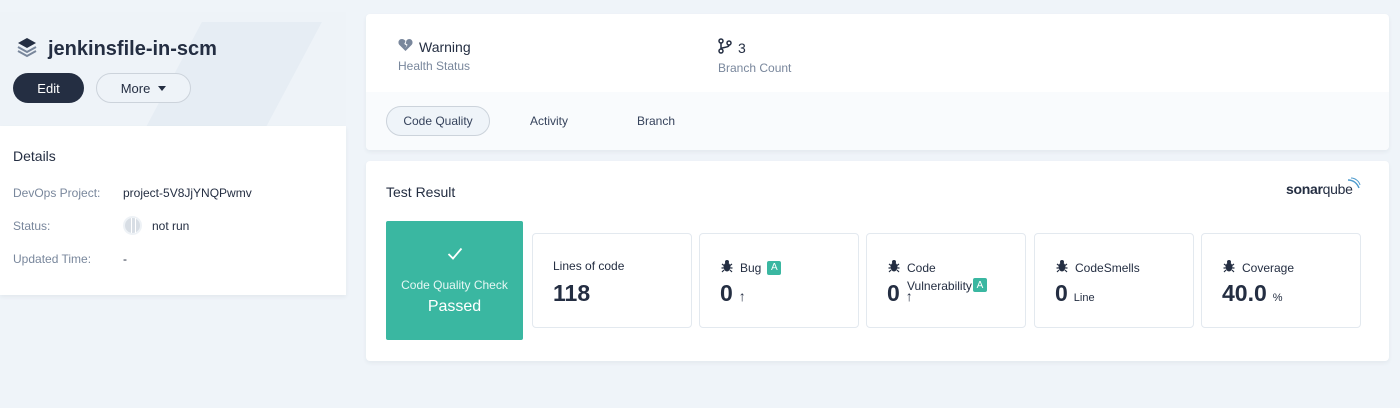 The height and width of the screenshot is (408, 1400). Describe the element at coordinates (725, 47) in the screenshot. I see `branch-icon` at that location.